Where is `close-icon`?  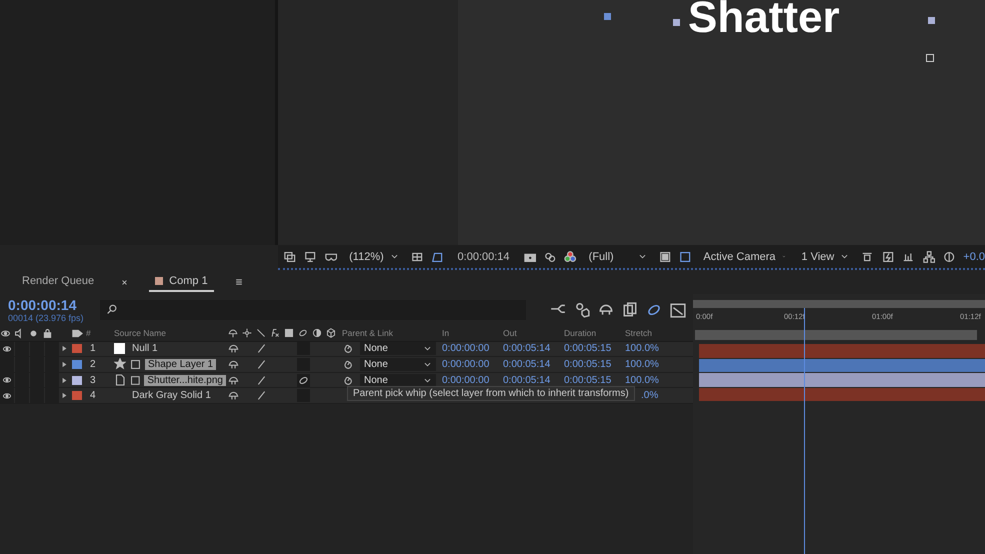 close-icon is located at coordinates (125, 282).